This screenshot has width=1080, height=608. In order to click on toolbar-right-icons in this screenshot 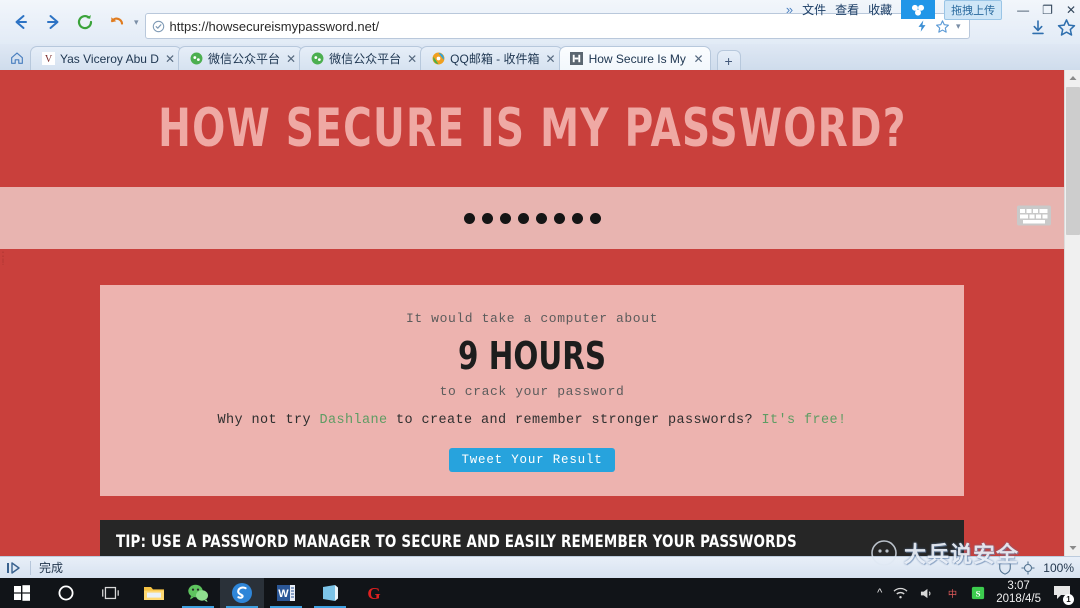, I will do `click(1052, 27)`.